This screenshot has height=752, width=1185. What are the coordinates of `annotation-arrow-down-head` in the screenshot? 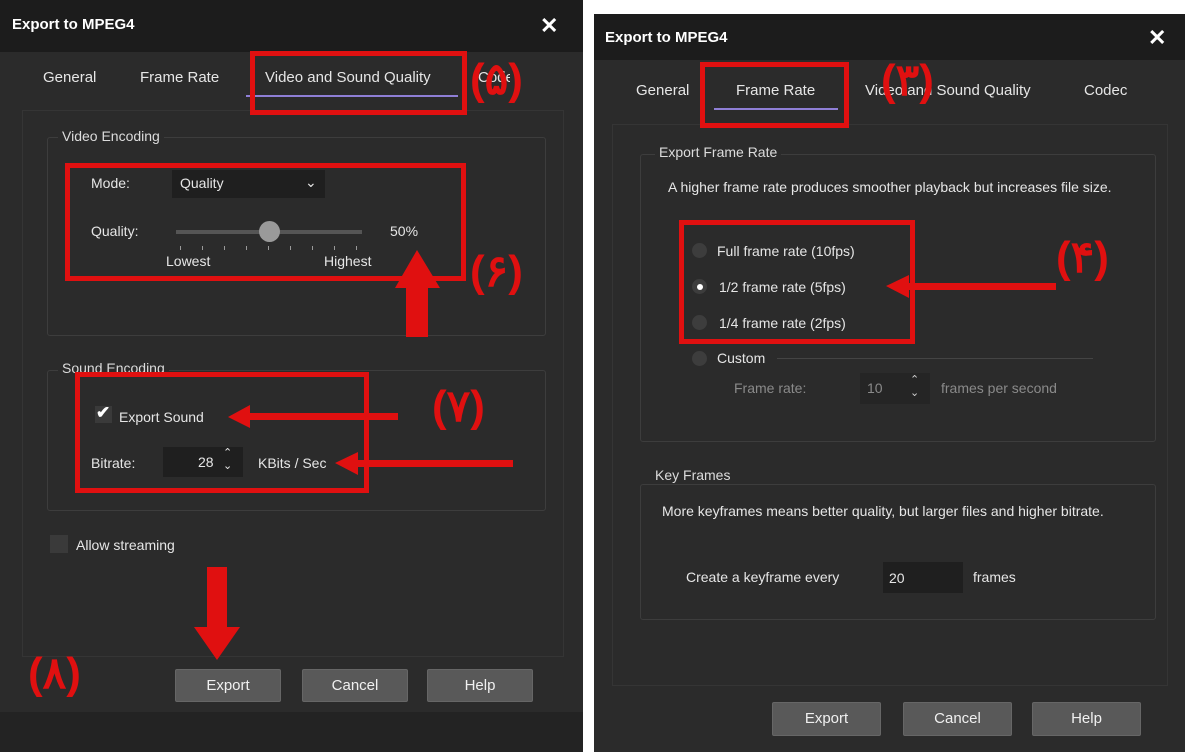 It's located at (217, 643).